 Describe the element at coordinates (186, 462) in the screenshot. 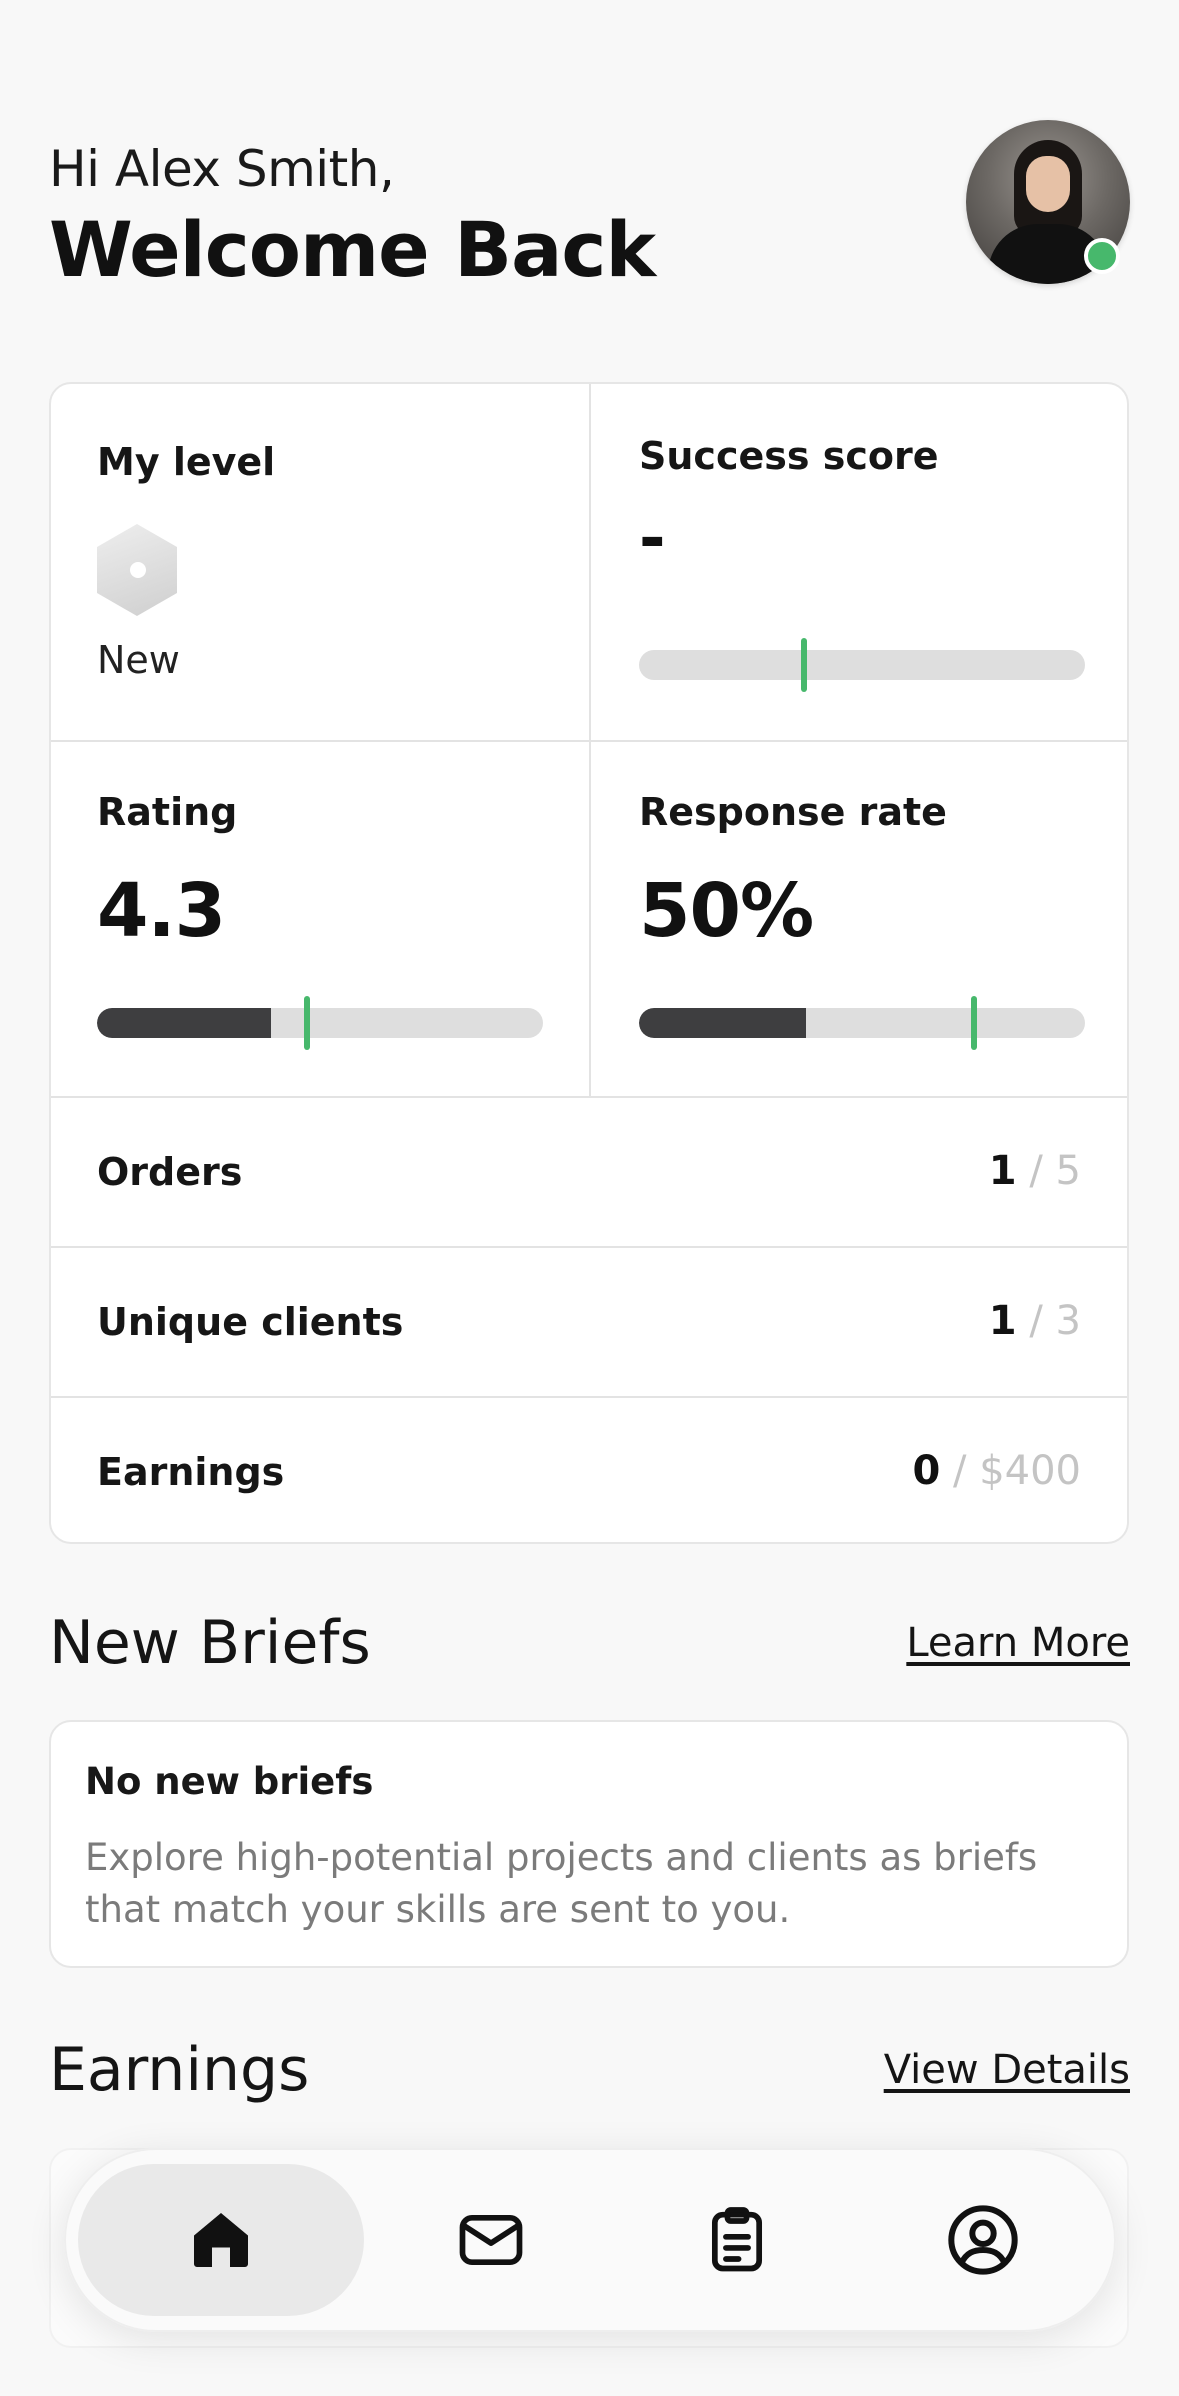

I see `my-level-label: My level` at that location.